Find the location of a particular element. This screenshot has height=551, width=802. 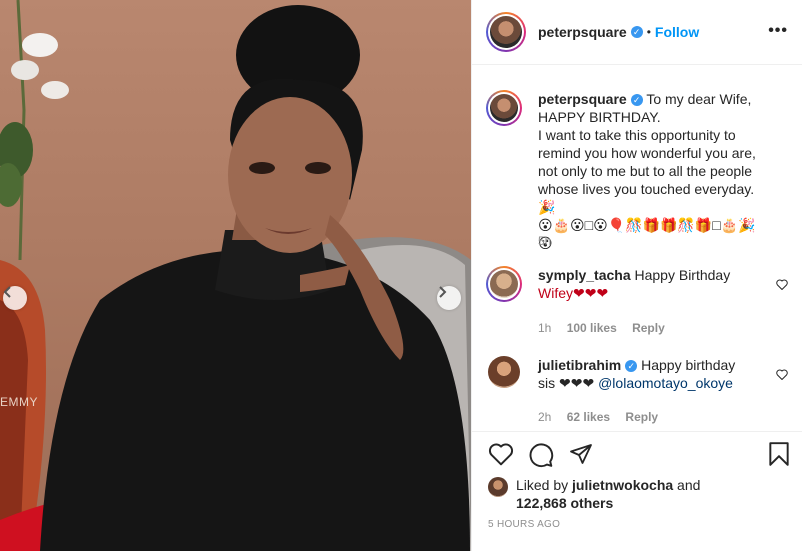

save-bookmark-icon is located at coordinates (779, 454).